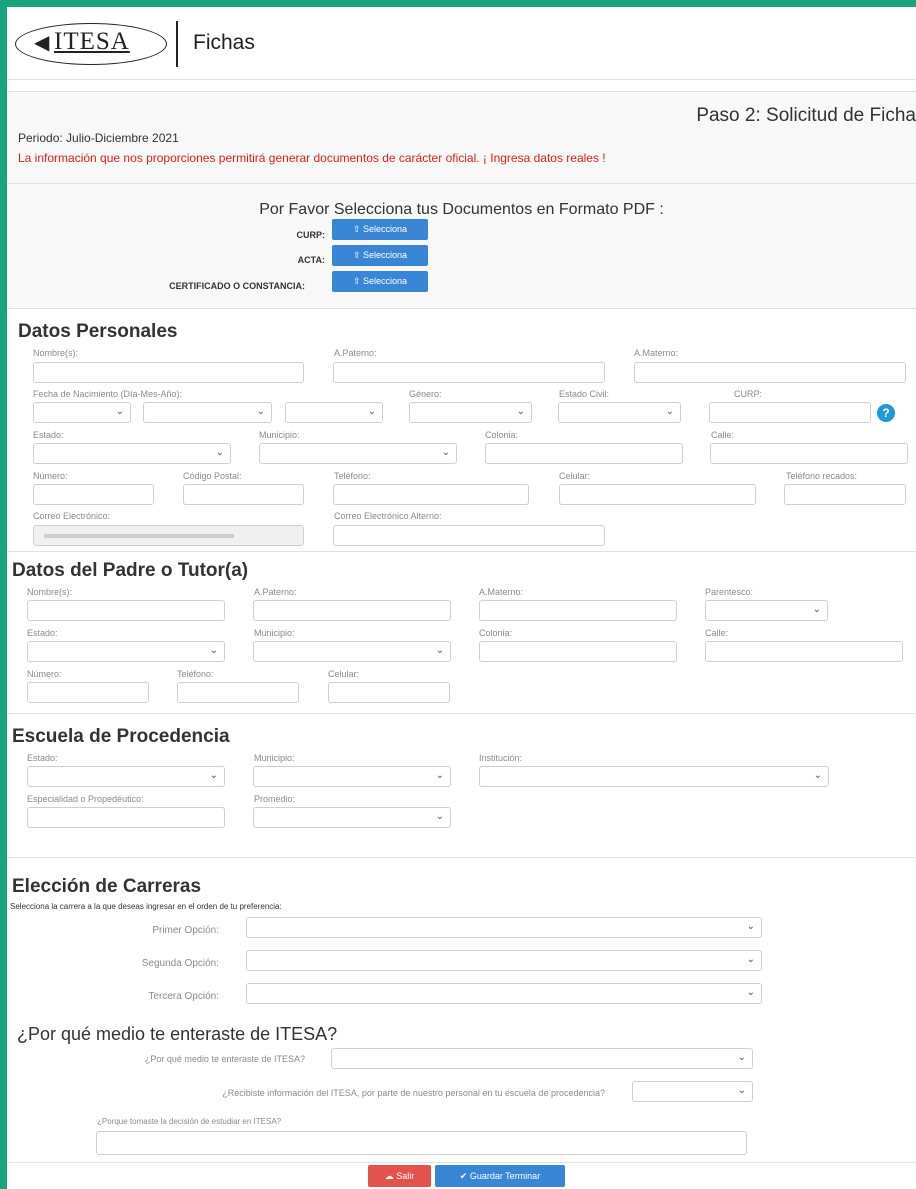  Describe the element at coordinates (82, 412) in the screenshot. I see `dia-select: ⌄` at that location.